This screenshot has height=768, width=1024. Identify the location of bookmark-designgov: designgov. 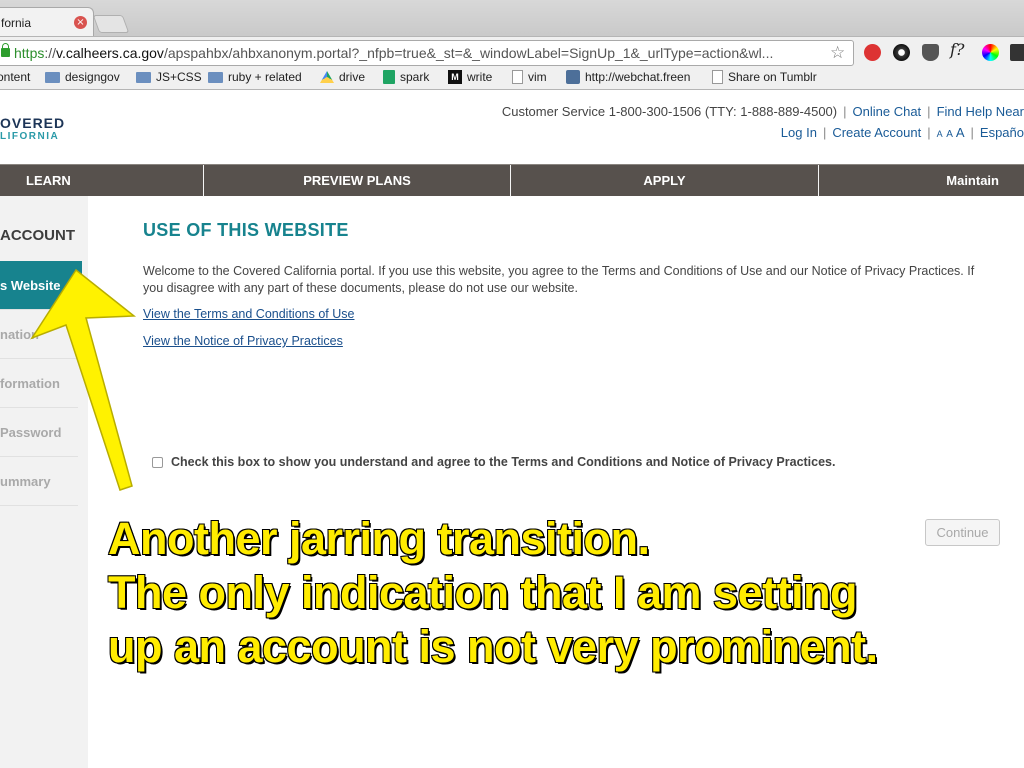
(82, 77).